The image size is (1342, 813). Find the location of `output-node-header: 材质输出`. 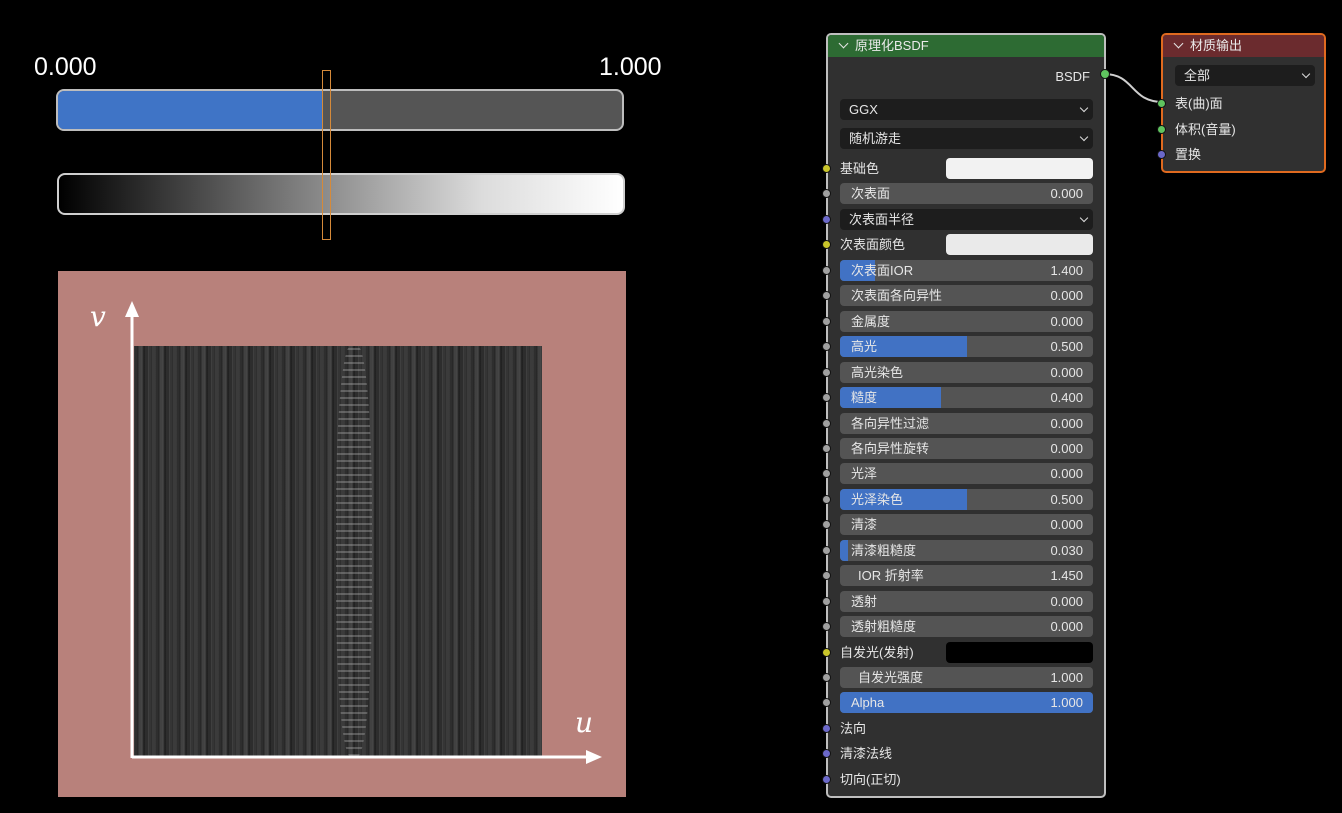

output-node-header: 材质输出 is located at coordinates (1243, 46).